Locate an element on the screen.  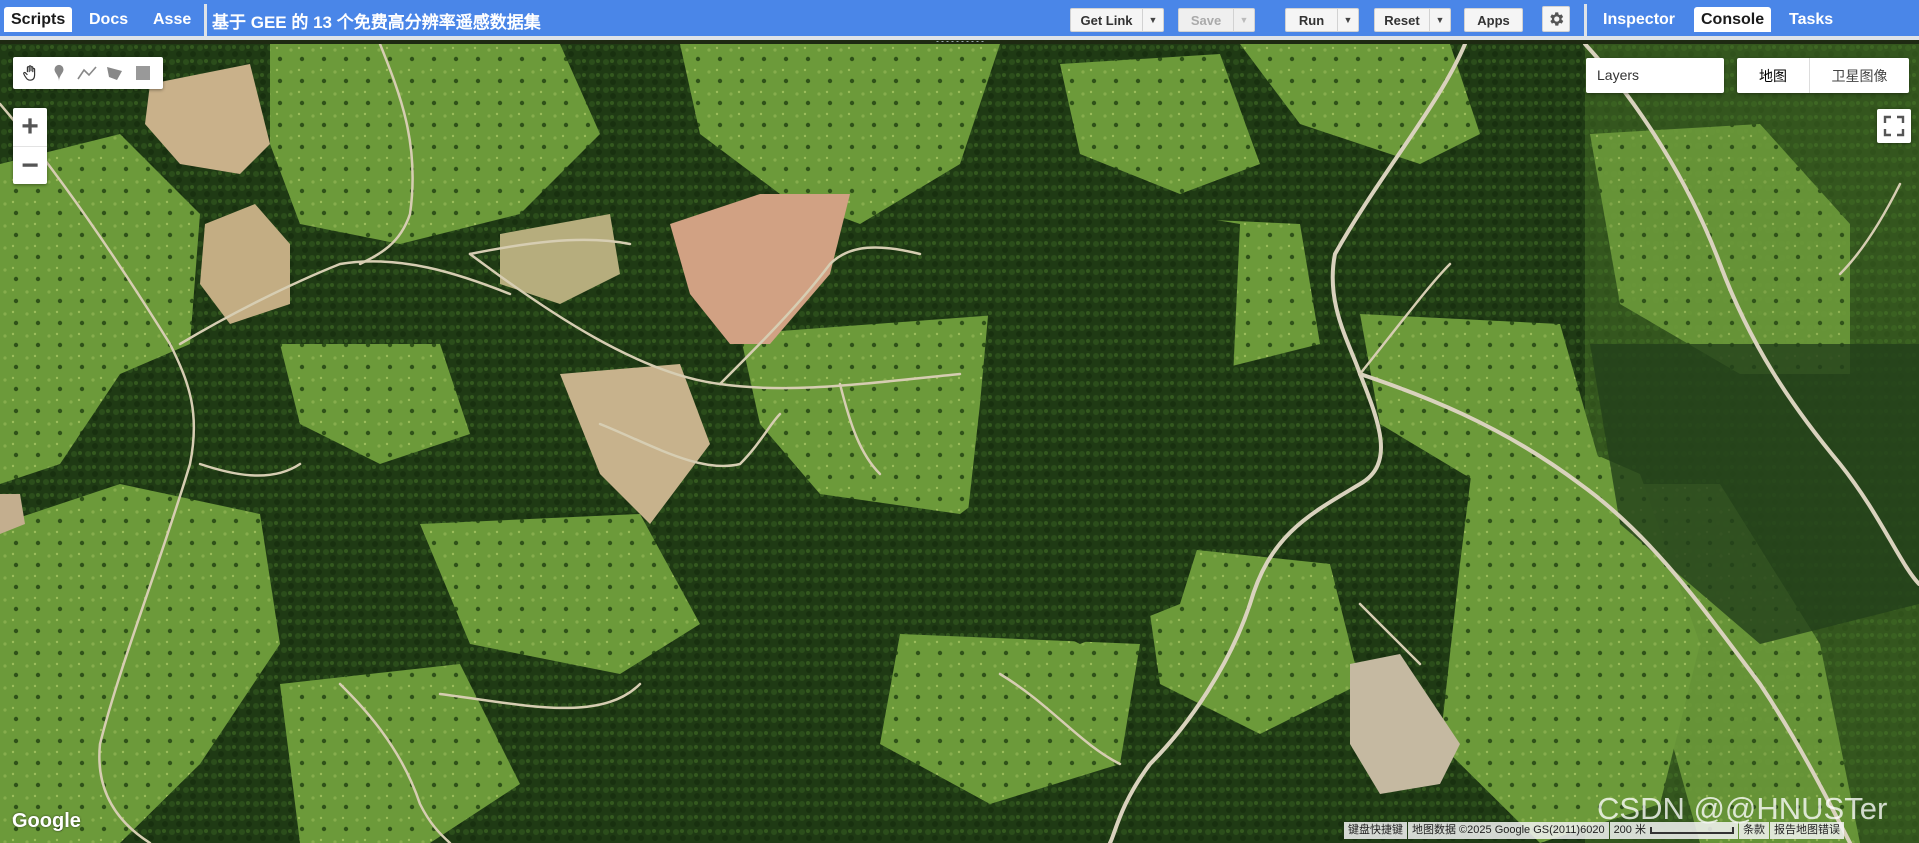
get-link-button: Get Link ▼ is located at coordinates (1117, 20).